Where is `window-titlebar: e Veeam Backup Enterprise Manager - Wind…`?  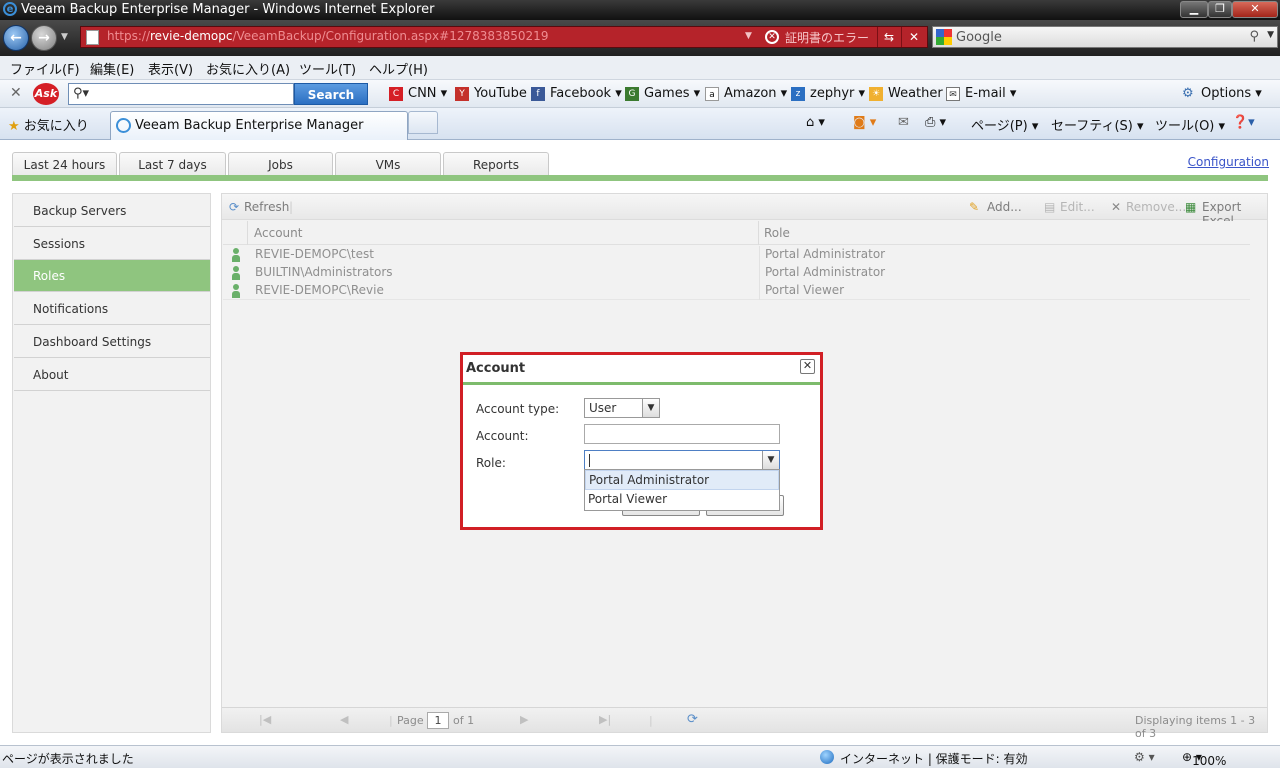 window-titlebar: e Veeam Backup Enterprise Manager - Wind… is located at coordinates (640, 10).